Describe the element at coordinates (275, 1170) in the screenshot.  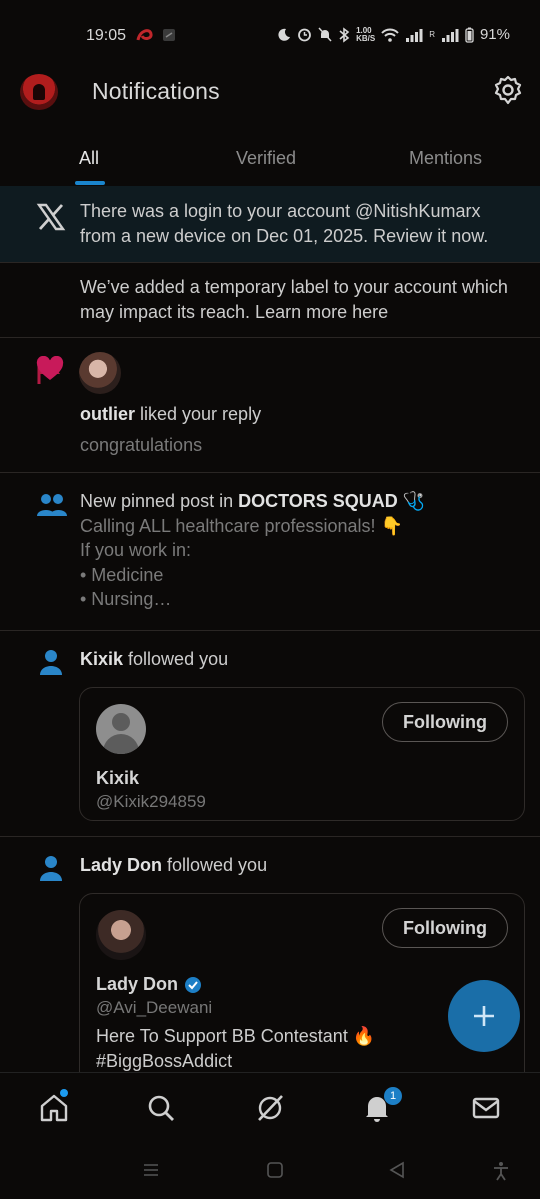
I see `home-system-icon` at that location.